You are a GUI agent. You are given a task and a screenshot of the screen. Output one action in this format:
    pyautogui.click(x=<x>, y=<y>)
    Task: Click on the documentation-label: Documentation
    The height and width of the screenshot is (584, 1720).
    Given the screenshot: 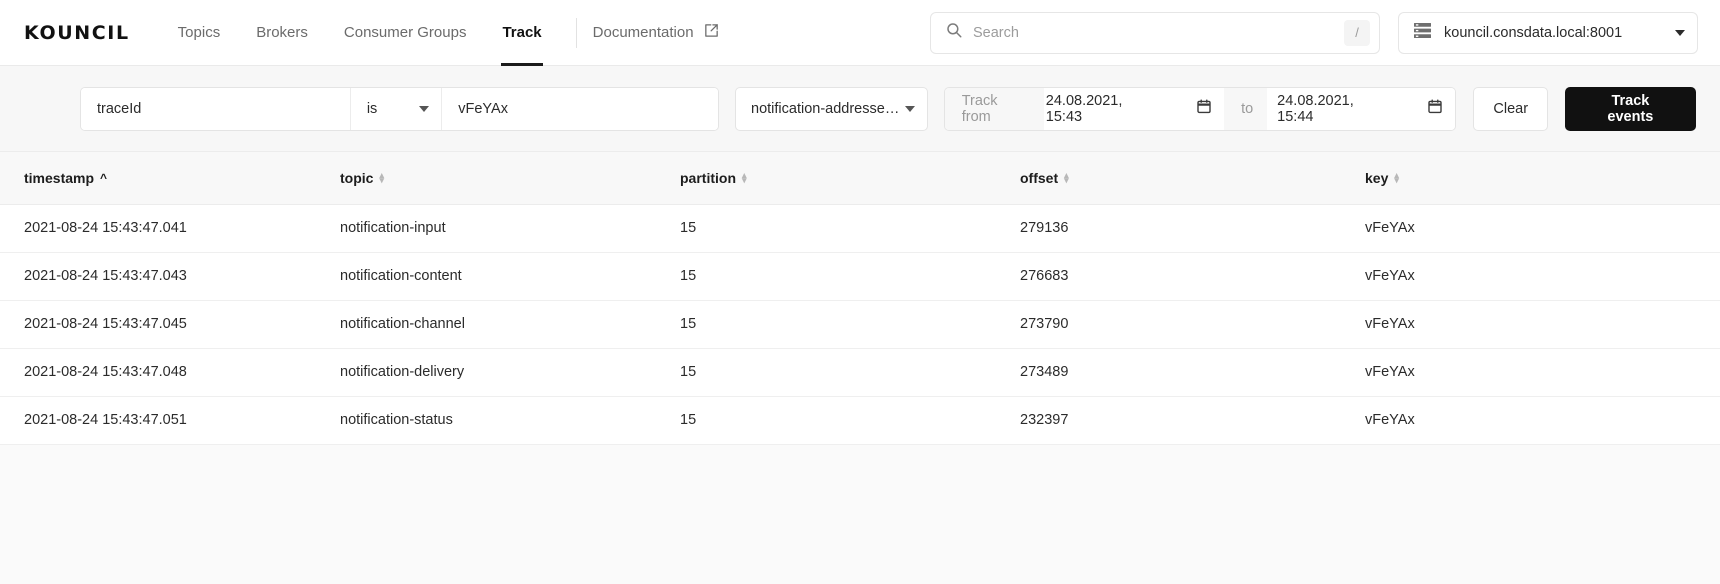 What is the action you would take?
    pyautogui.click(x=643, y=32)
    